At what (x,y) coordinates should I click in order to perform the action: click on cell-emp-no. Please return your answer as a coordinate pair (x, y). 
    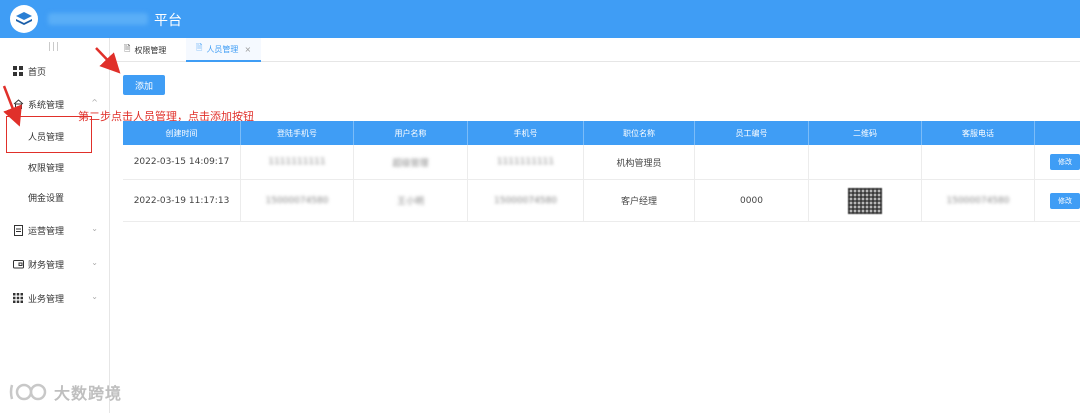
    Looking at the image, I should click on (752, 162).